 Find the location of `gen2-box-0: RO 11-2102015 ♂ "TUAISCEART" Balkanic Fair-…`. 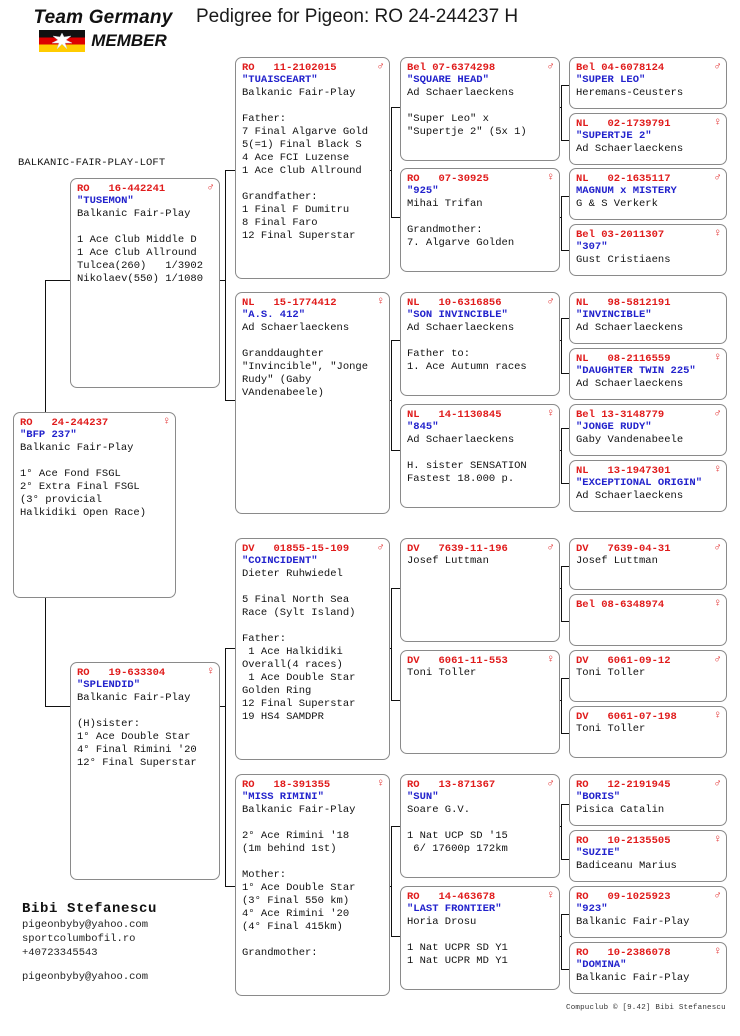

gen2-box-0: RO 11-2102015 ♂ "TUAISCEART" Balkanic Fair-… is located at coordinates (312, 168).